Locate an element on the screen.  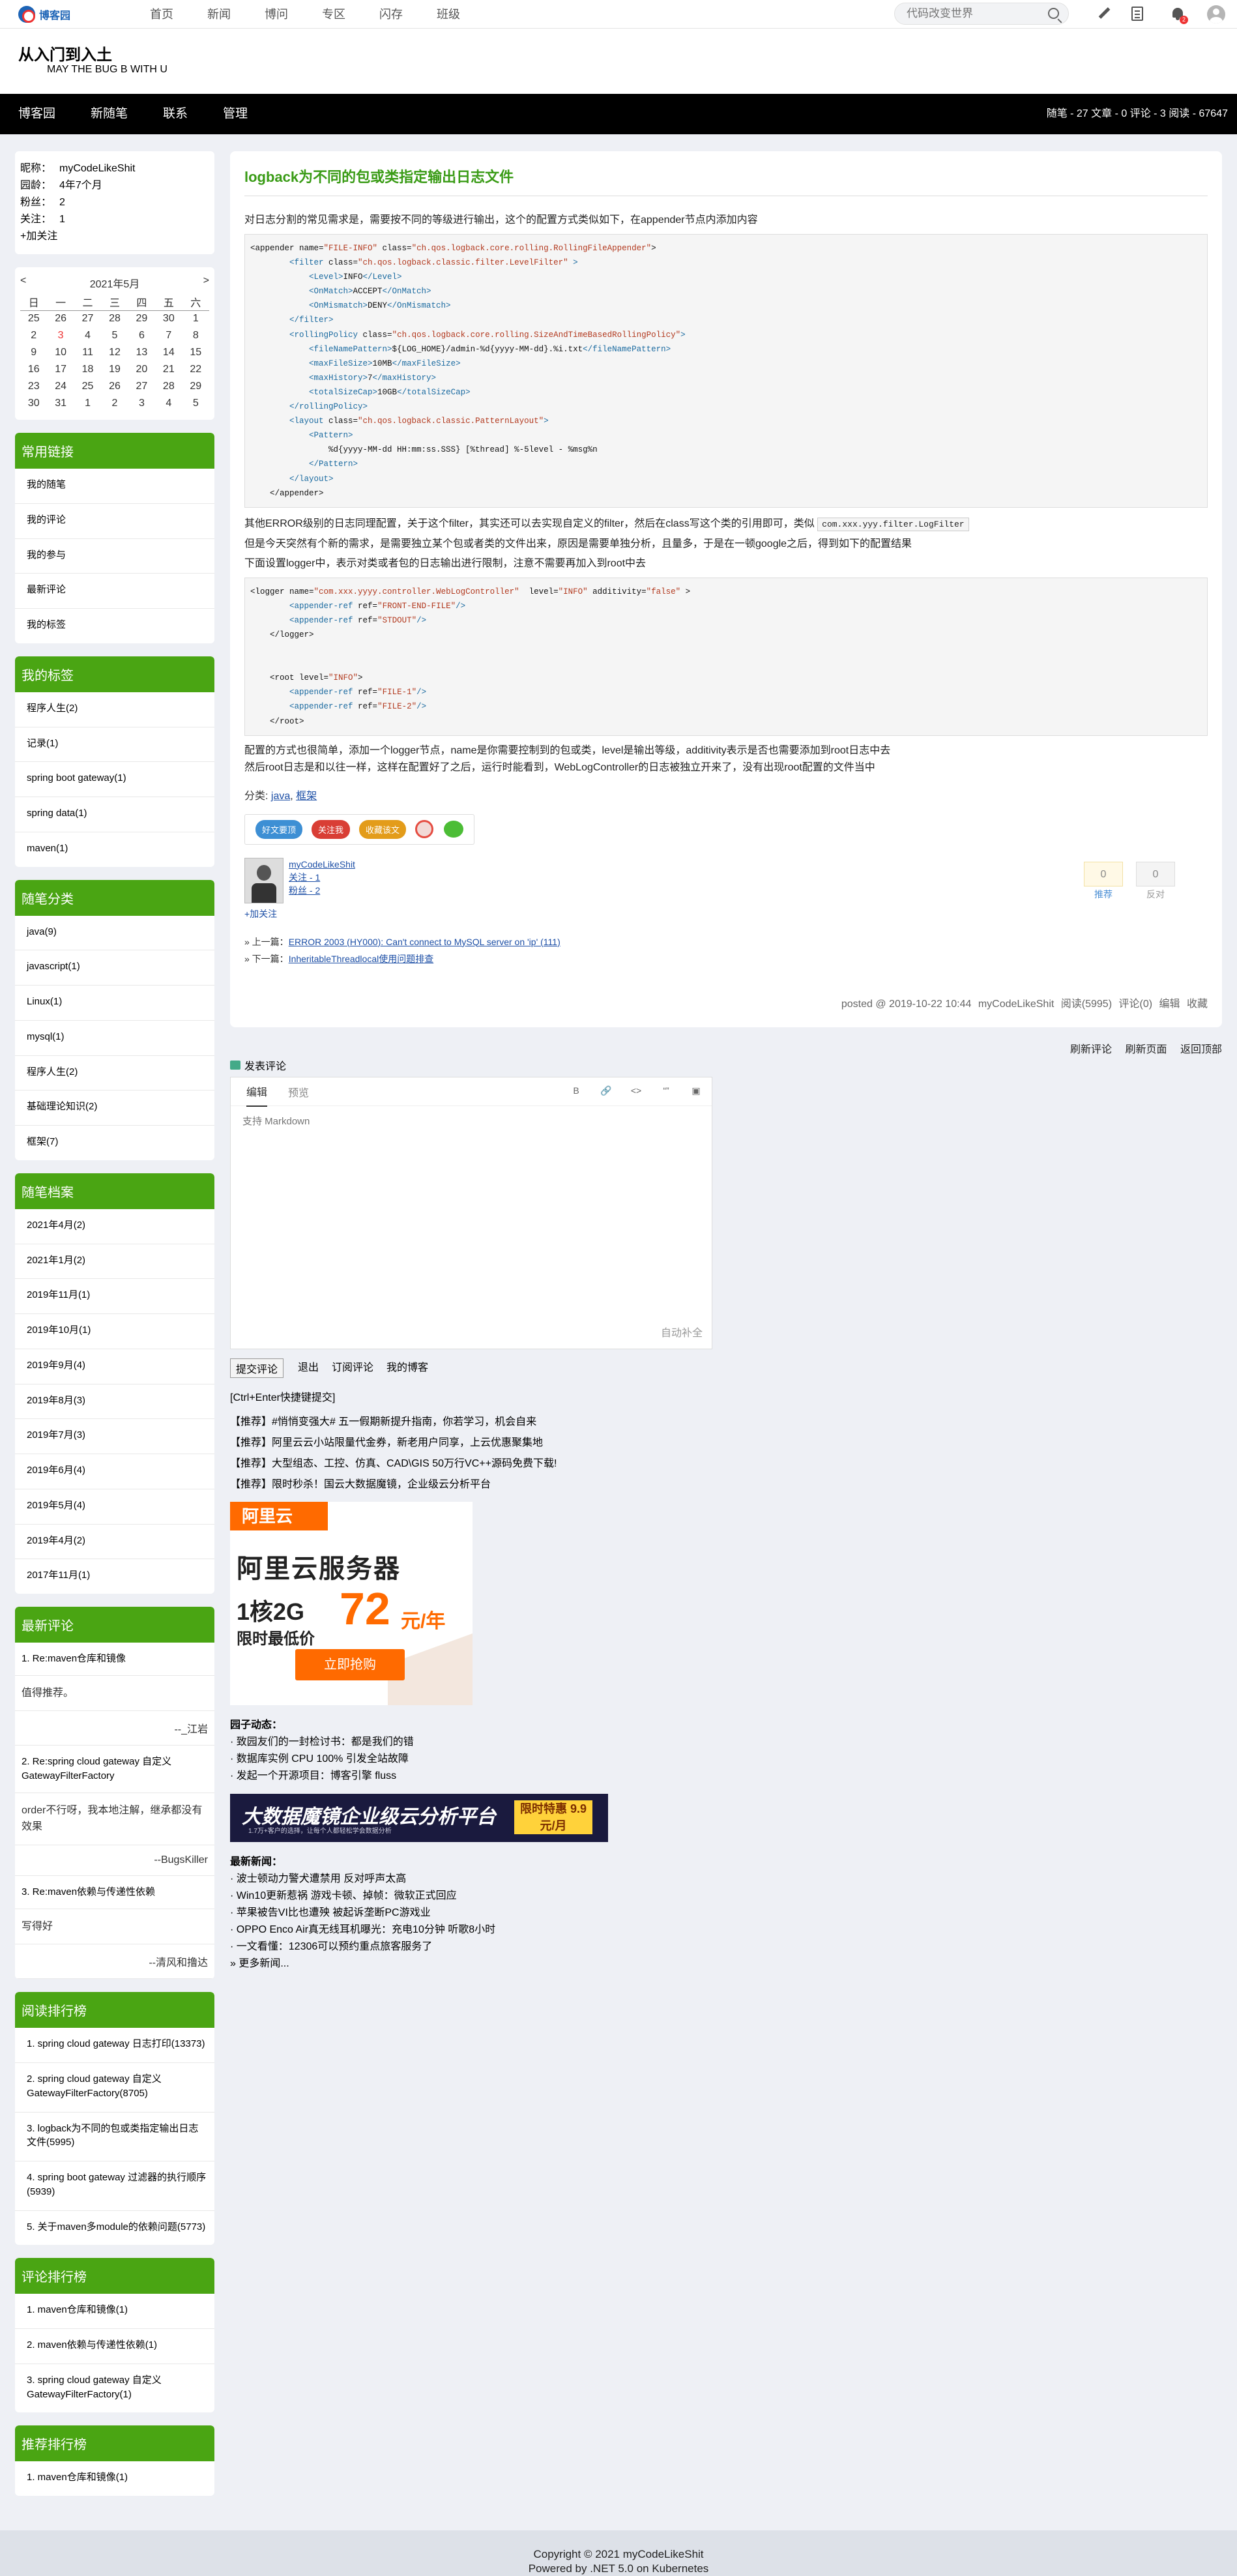
list-item: 2019年10月(1) is located at coordinates (114, 1331).